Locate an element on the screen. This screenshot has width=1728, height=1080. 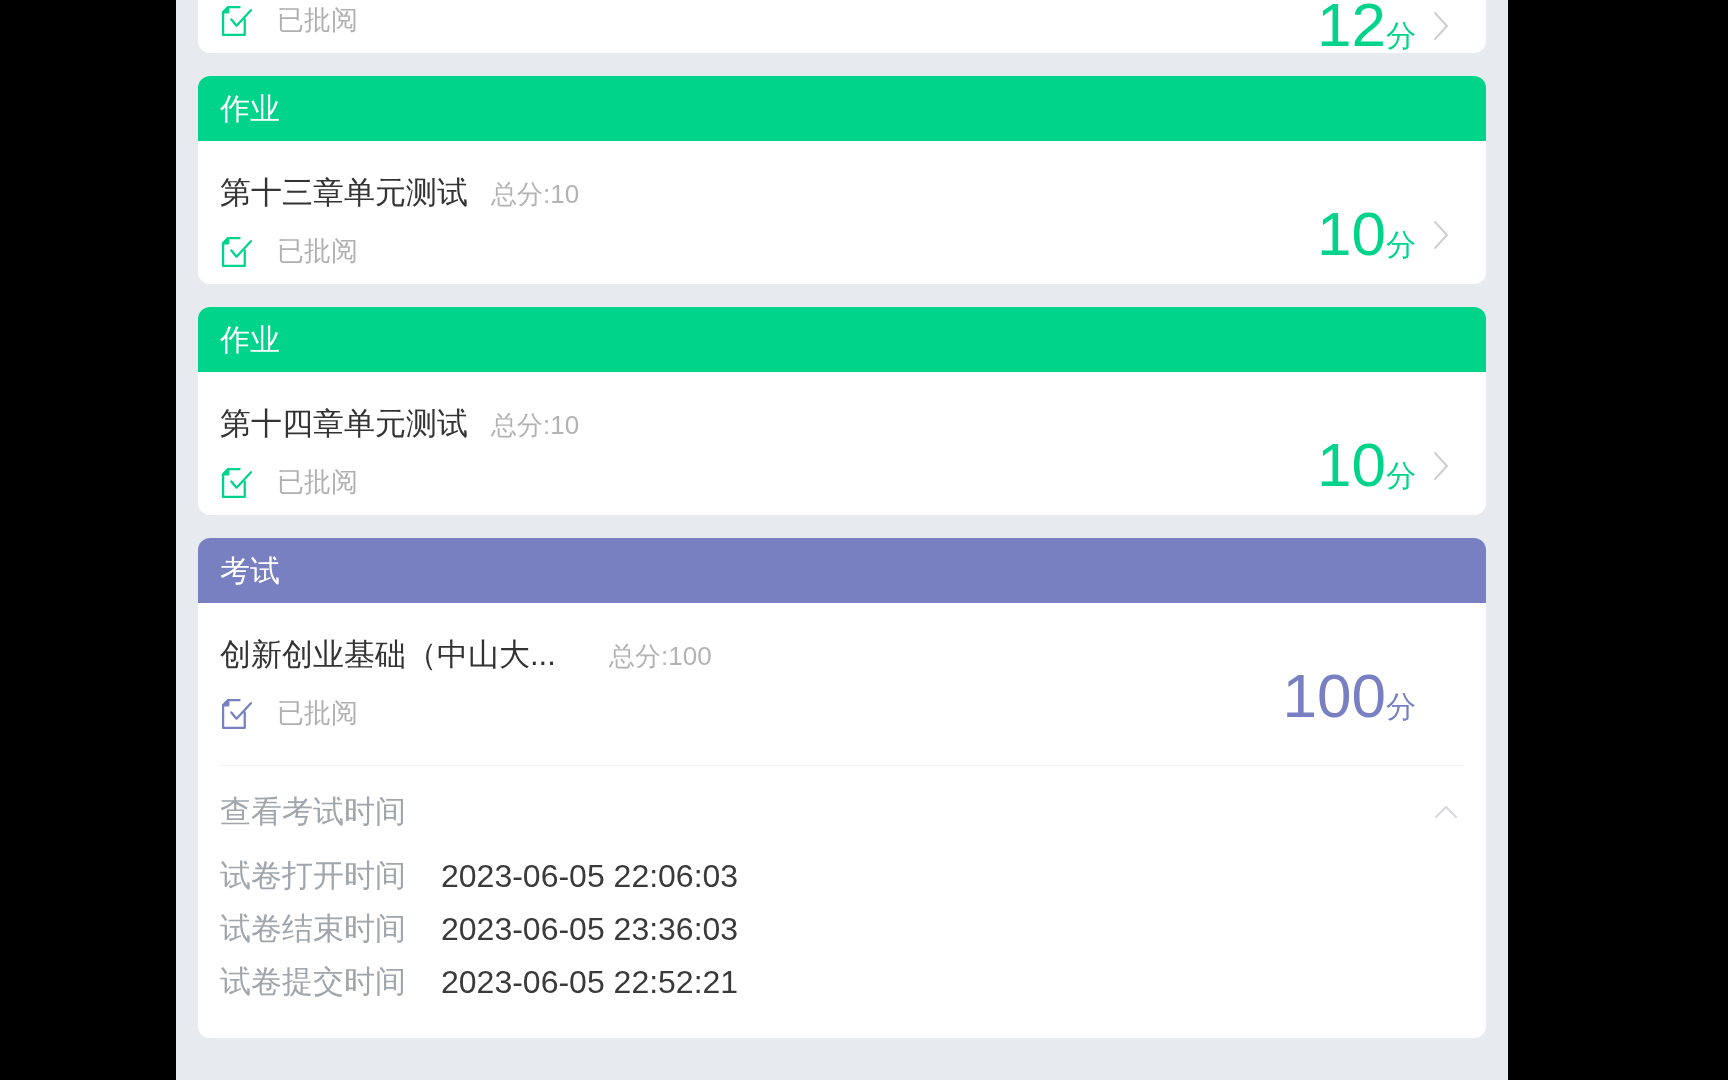
assignment-card: 作业 第十四章单元测试 总分:10 已批阅 10分 is located at coordinates (842, 411).